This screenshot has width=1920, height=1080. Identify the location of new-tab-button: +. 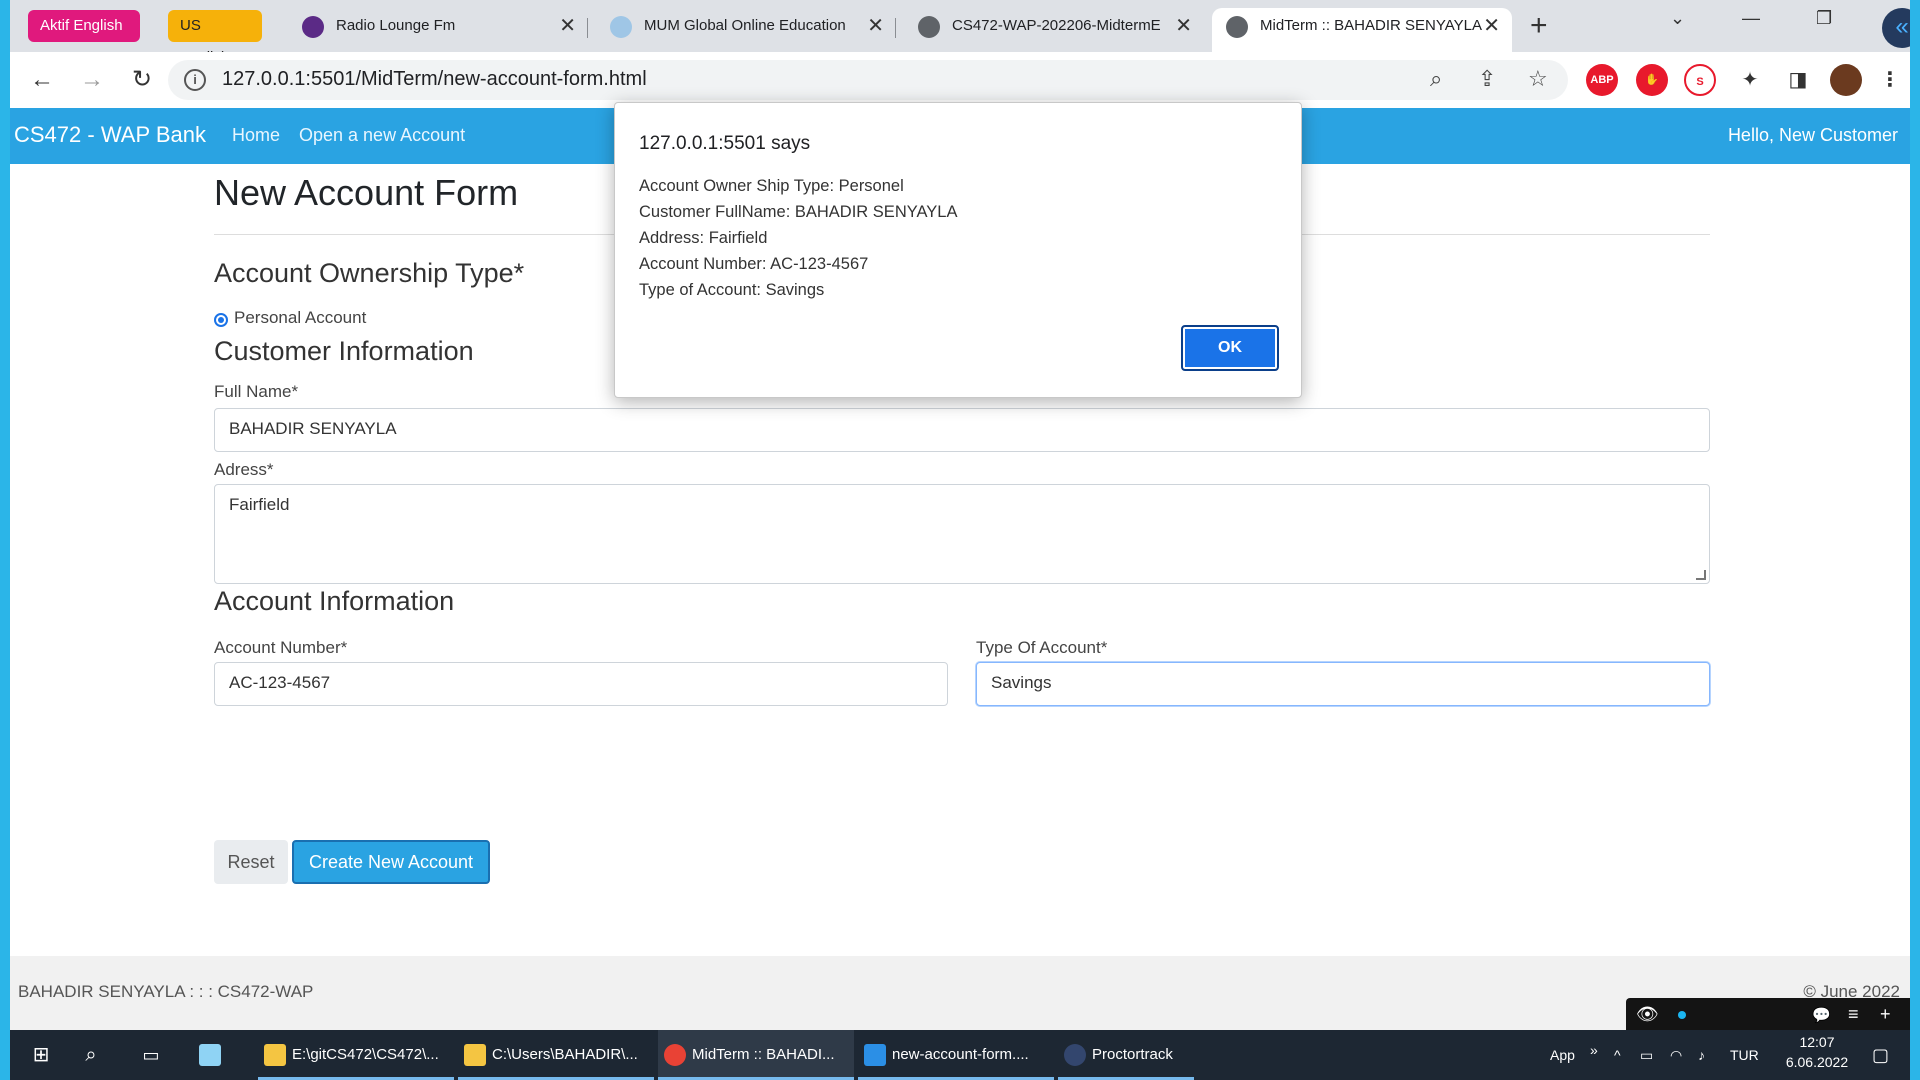
(1539, 26).